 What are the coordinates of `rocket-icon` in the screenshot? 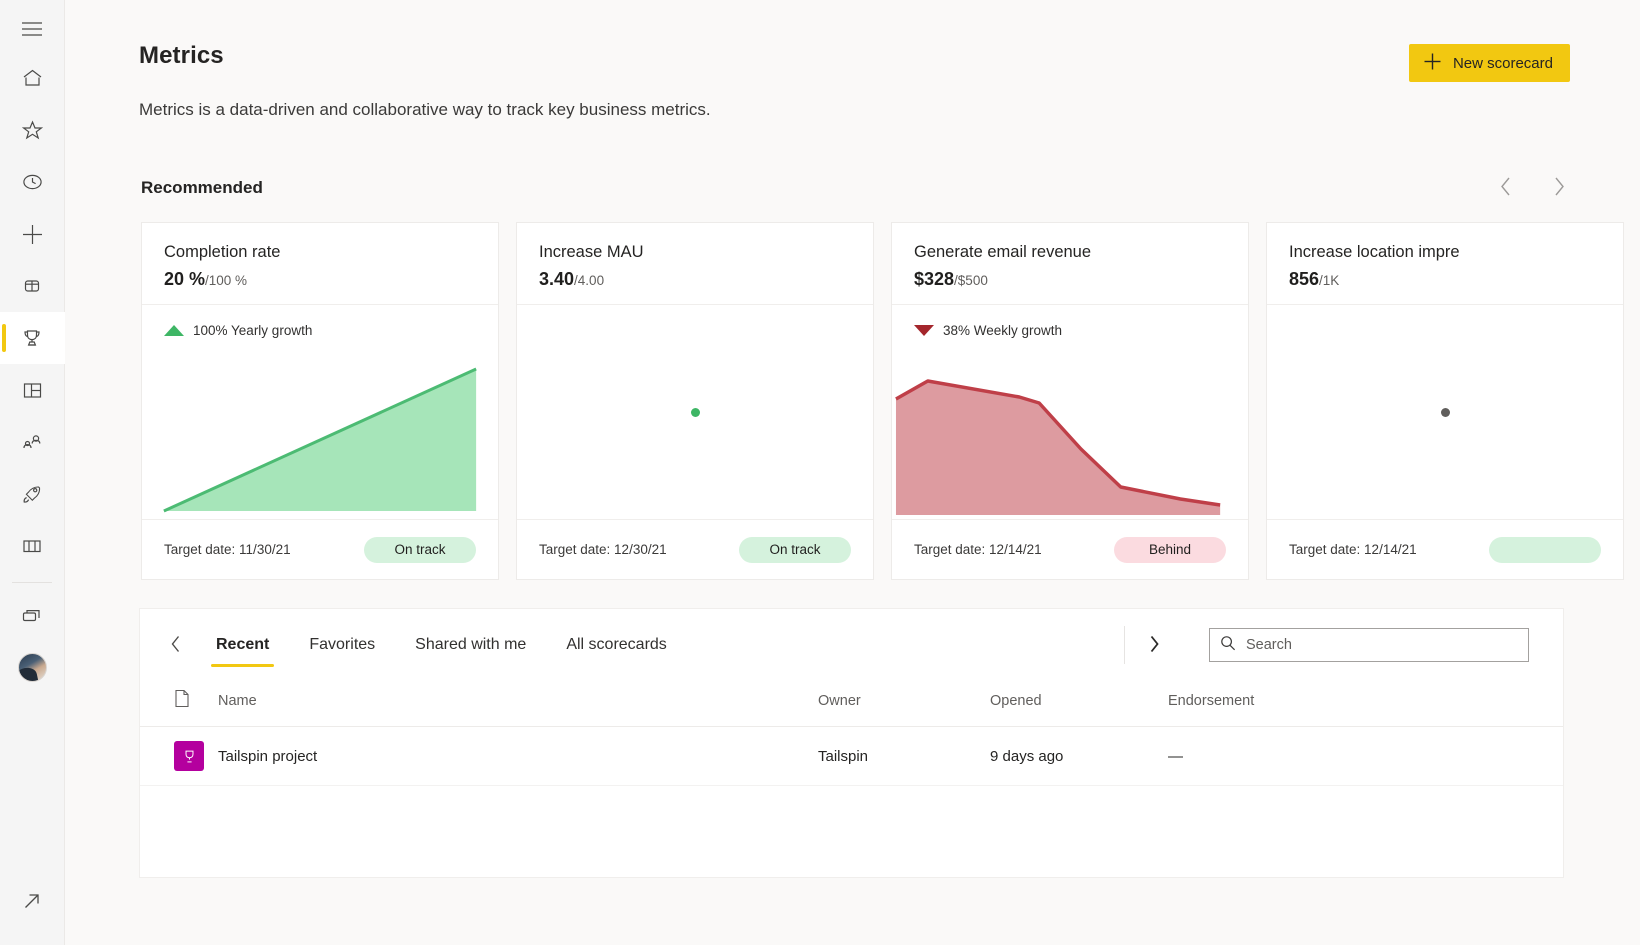 It's located at (32, 494).